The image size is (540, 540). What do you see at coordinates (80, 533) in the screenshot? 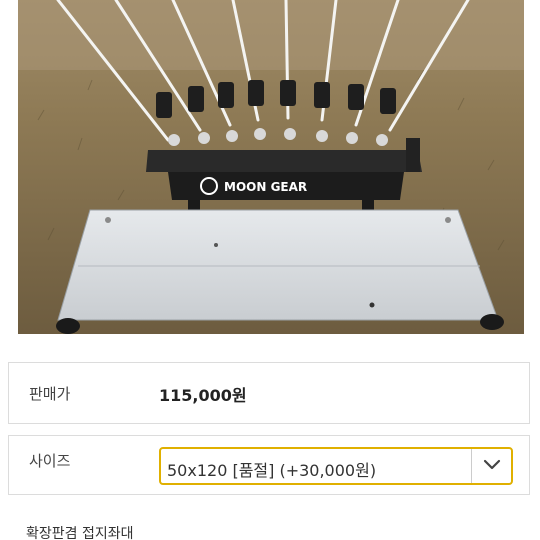
I see `section-title: 확장판겸 접지좌대` at bounding box center [80, 533].